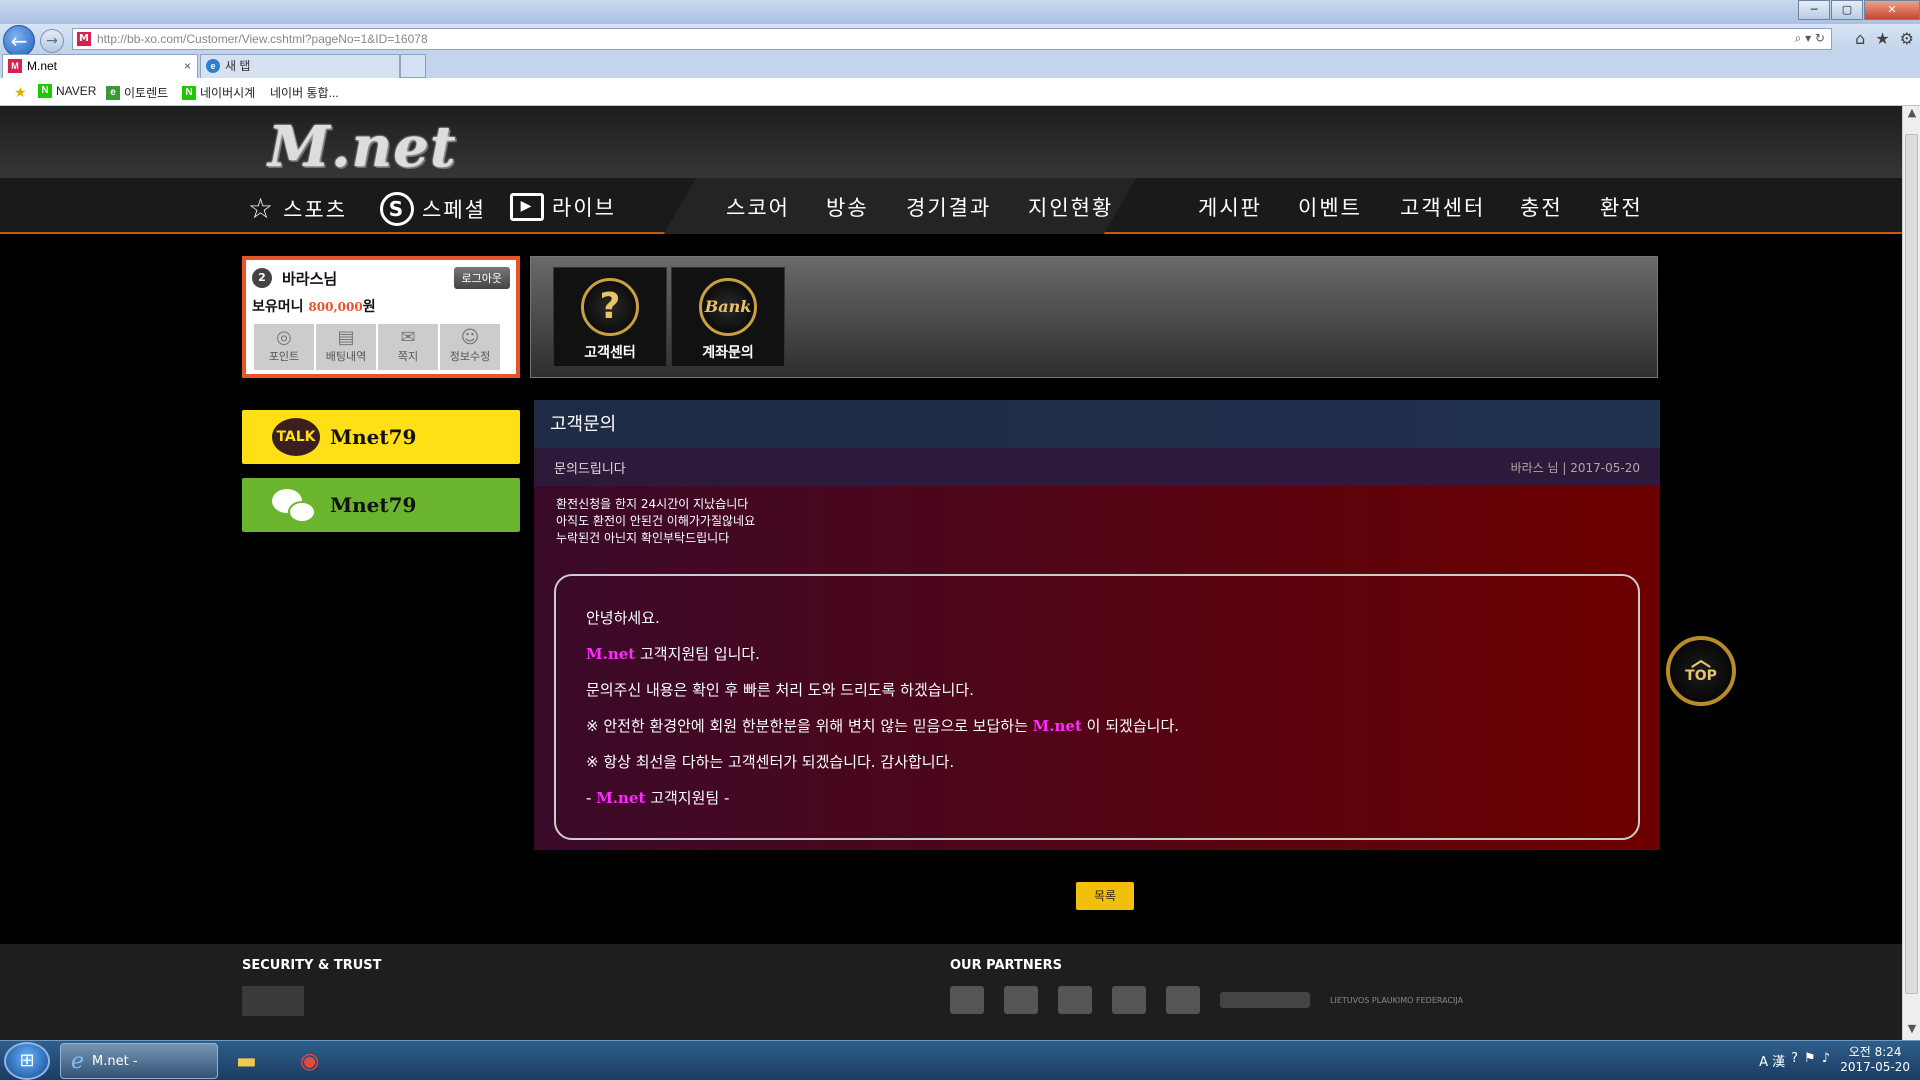 This screenshot has height=1080, width=1920. I want to click on forward-button: →, so click(52, 41).